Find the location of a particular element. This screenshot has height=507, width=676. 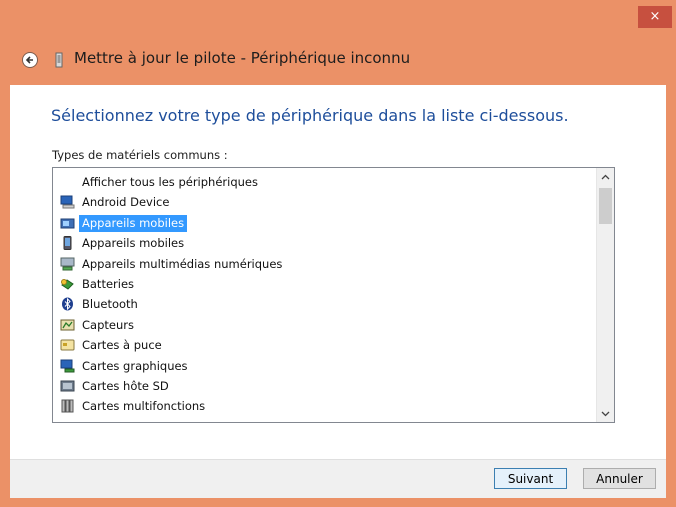

chevron-up-icon is located at coordinates (605, 177).